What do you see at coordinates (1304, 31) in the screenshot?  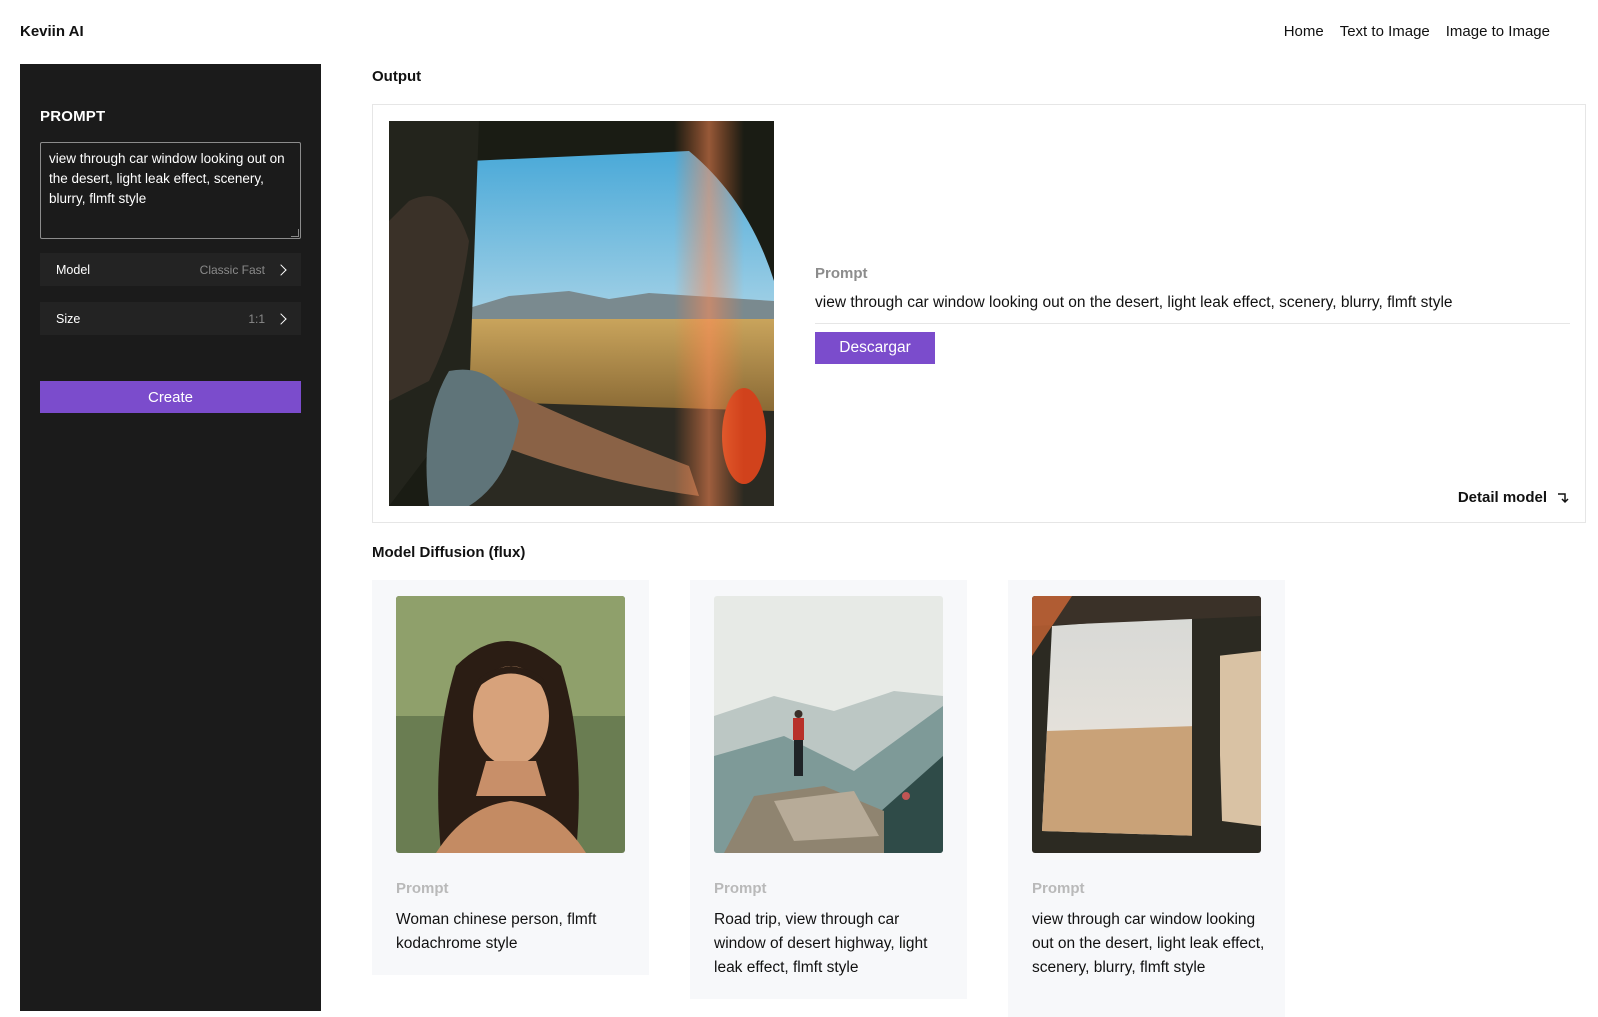 I see `nav-home: Home` at bounding box center [1304, 31].